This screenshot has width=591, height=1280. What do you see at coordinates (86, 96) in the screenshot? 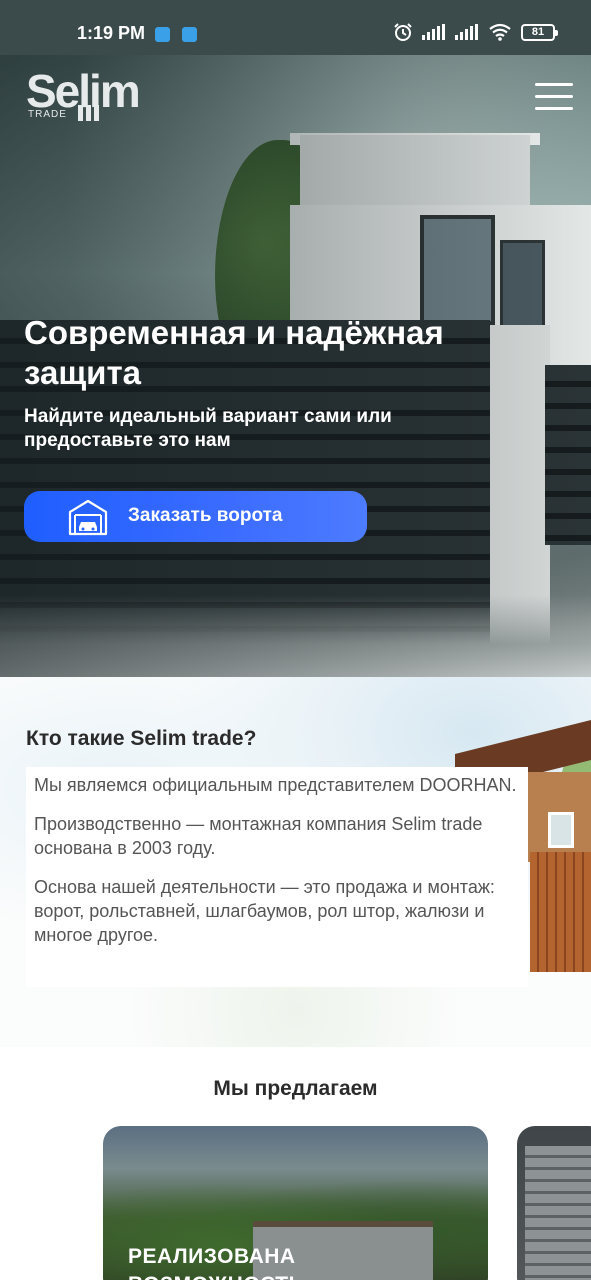
I see `logo: Selim TRADE` at bounding box center [86, 96].